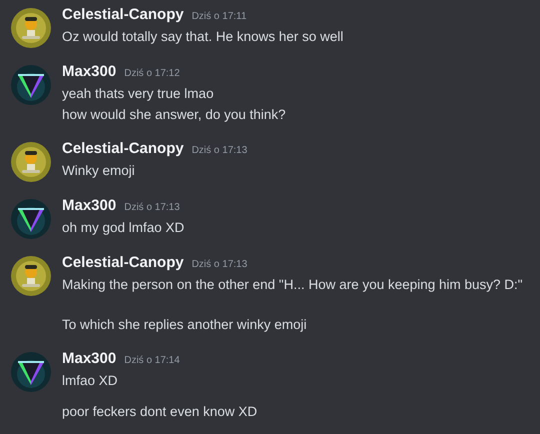 The image size is (540, 434). Describe the element at coordinates (99, 171) in the screenshot. I see `message-text: Winky emoji` at that location.